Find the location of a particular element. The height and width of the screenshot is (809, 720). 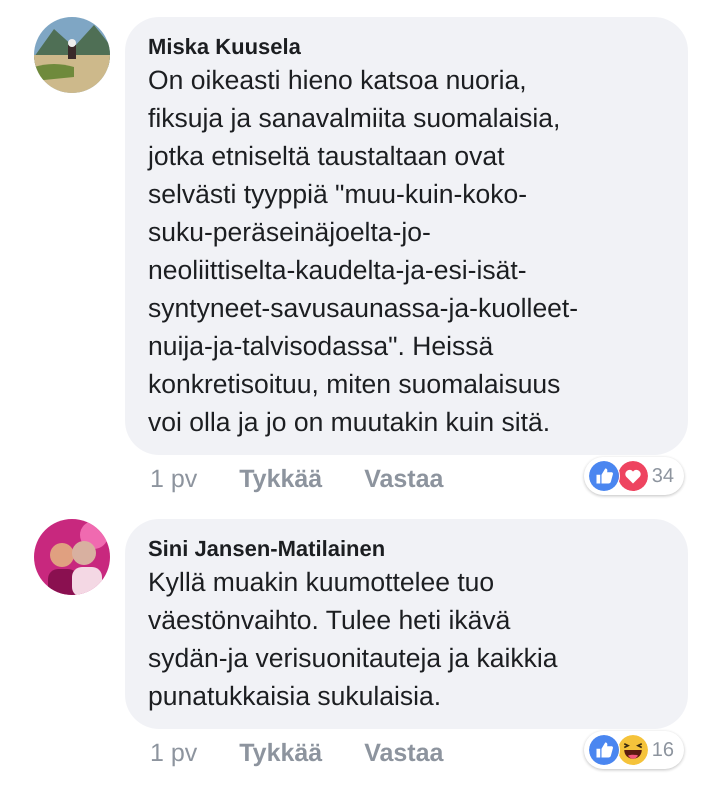

laughing-face-icon is located at coordinates (632, 750).